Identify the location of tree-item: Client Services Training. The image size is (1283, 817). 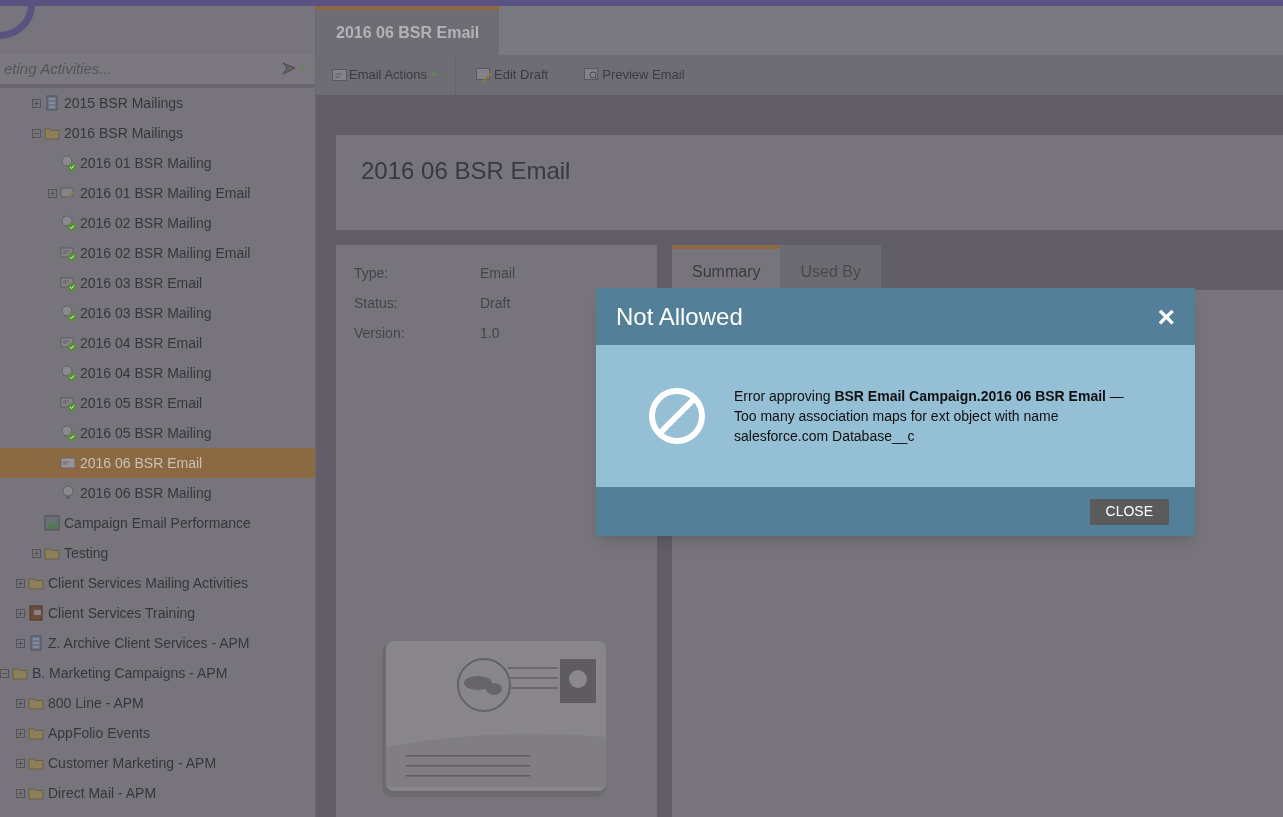
(157, 613).